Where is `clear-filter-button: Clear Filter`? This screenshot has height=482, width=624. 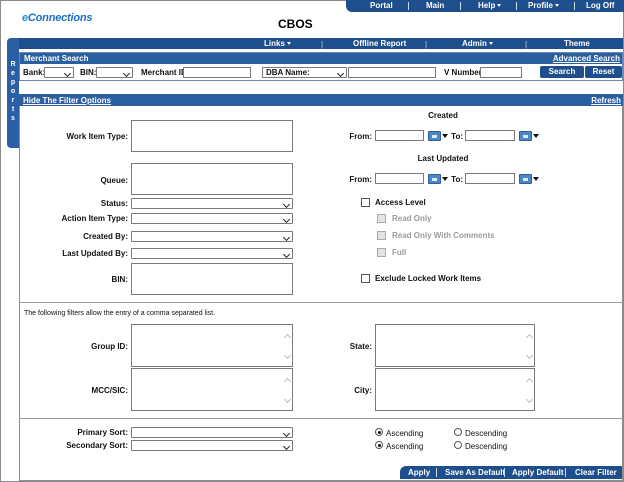 clear-filter-button: Clear Filter is located at coordinates (596, 472).